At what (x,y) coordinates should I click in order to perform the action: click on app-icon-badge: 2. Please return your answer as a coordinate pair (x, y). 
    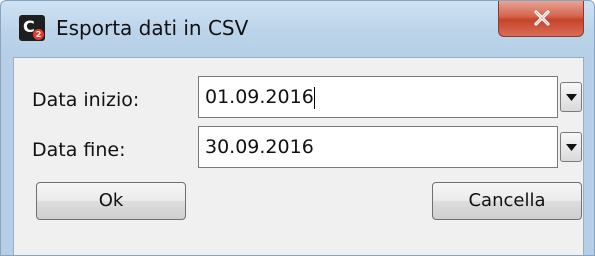
    Looking at the image, I should click on (38, 34).